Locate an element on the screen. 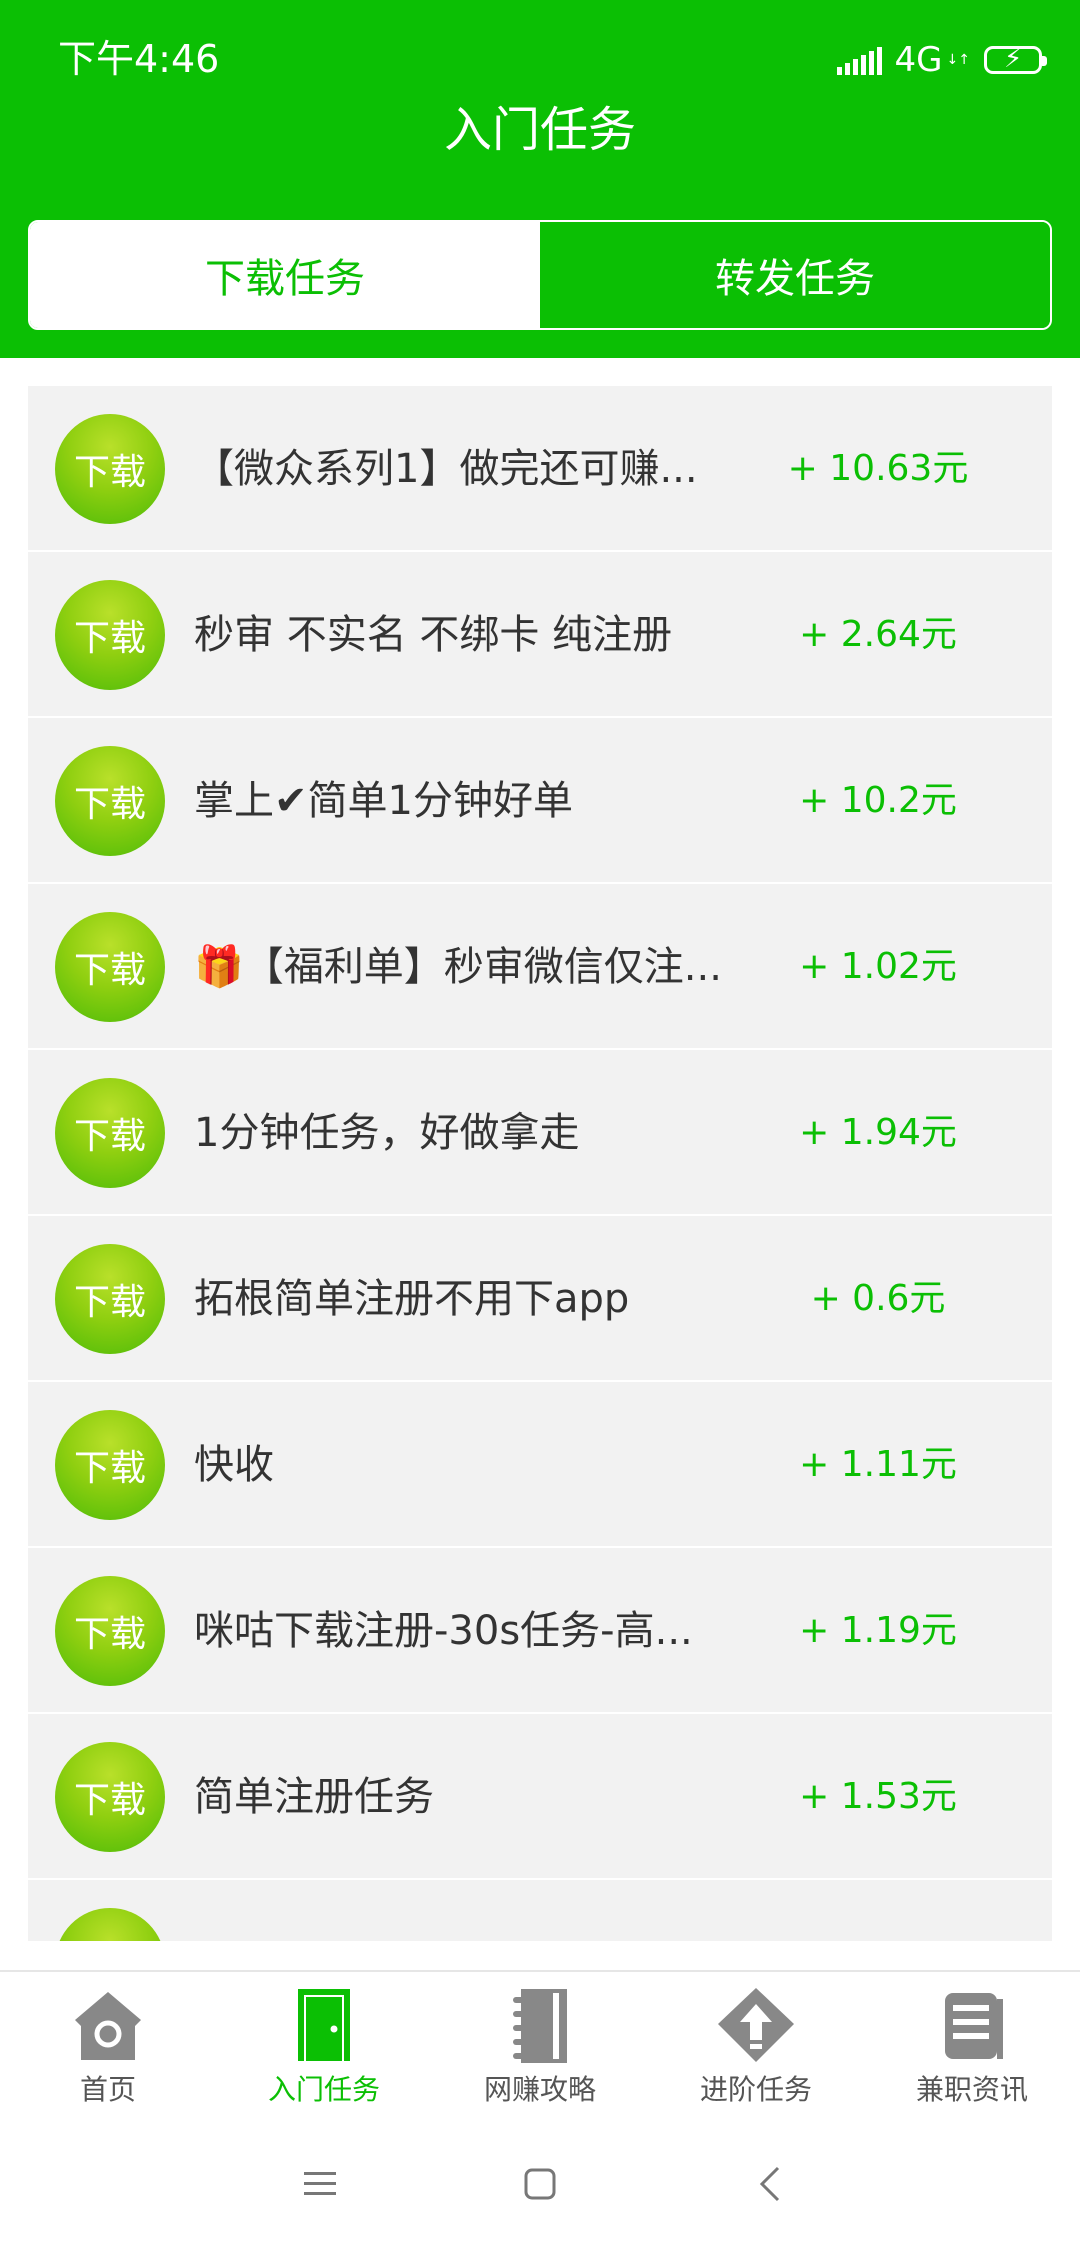 This screenshot has width=1080, height=2248. tab-share-tasks: 转发任务 is located at coordinates (795, 275).